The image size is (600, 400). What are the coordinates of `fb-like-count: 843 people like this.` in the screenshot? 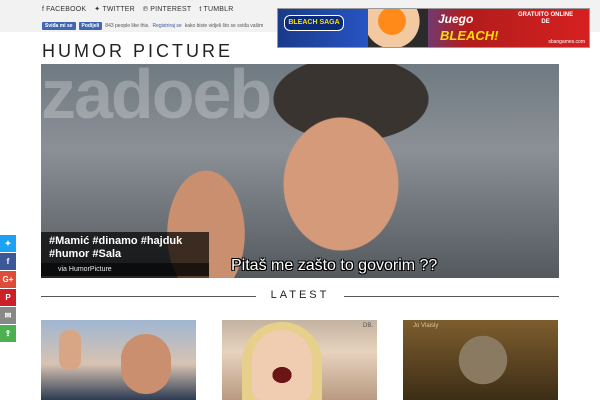 It's located at (127, 26).